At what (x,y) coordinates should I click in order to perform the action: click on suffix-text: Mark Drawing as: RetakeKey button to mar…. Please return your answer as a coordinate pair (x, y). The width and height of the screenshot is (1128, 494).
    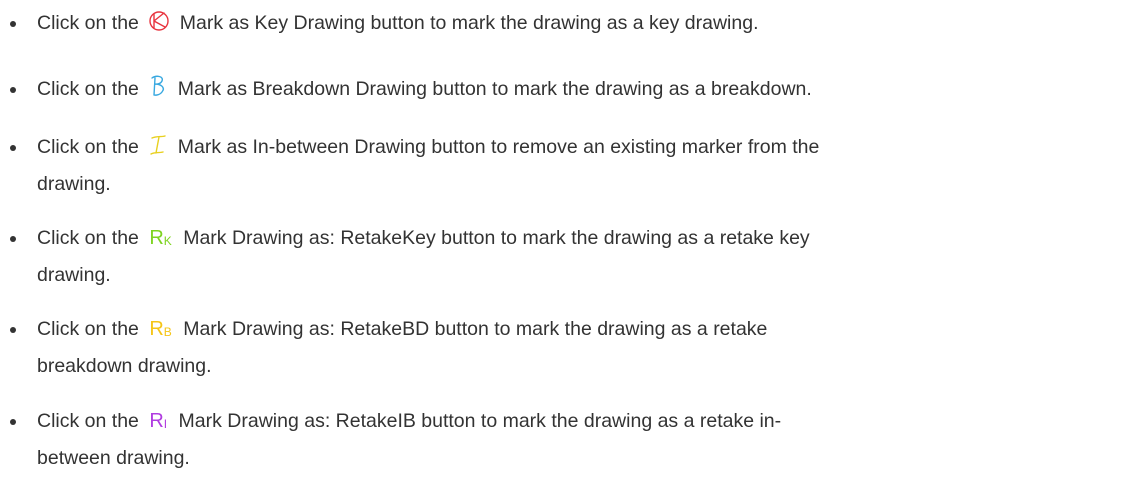
    Looking at the image, I should click on (496, 238).